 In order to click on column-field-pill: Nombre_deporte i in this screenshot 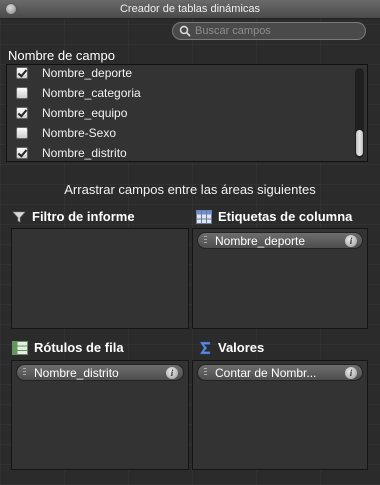, I will do `click(280, 240)`.